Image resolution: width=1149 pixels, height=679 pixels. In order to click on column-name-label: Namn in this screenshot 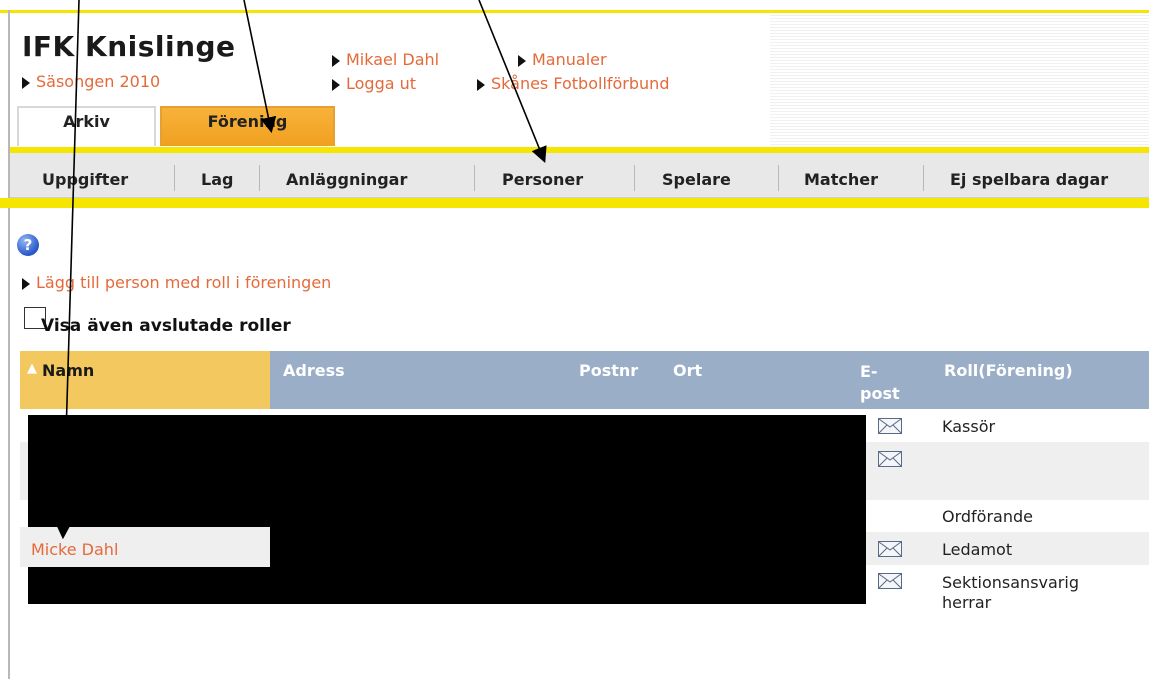, I will do `click(68, 370)`.